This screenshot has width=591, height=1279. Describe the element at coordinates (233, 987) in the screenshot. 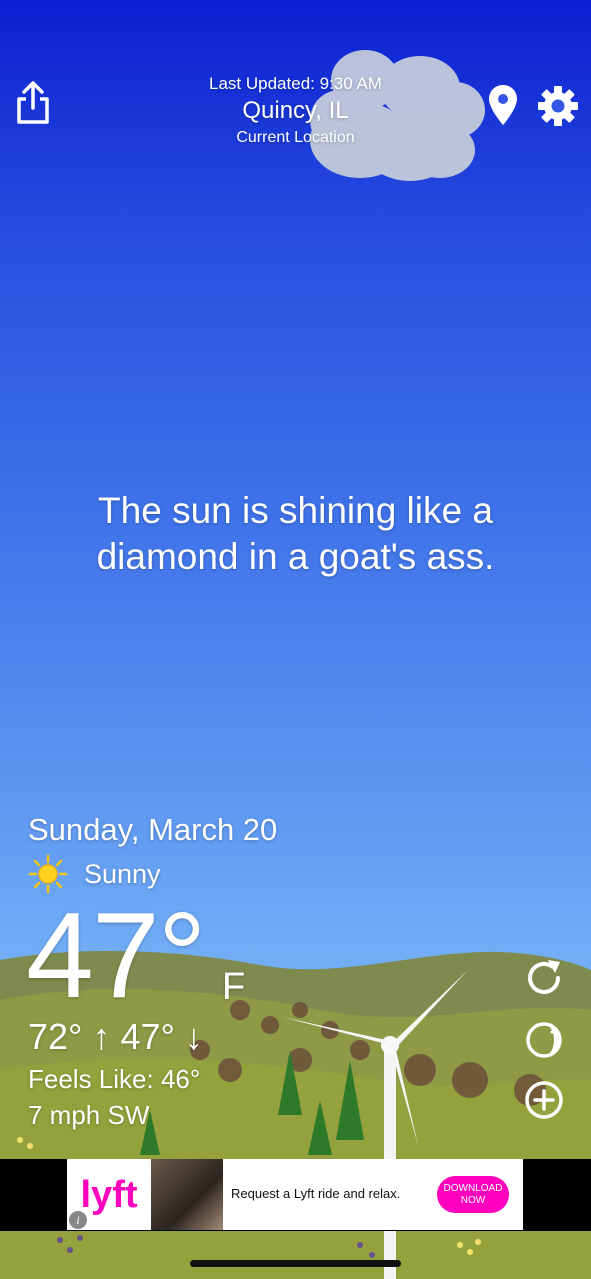

I see `temperature-unit: F` at that location.